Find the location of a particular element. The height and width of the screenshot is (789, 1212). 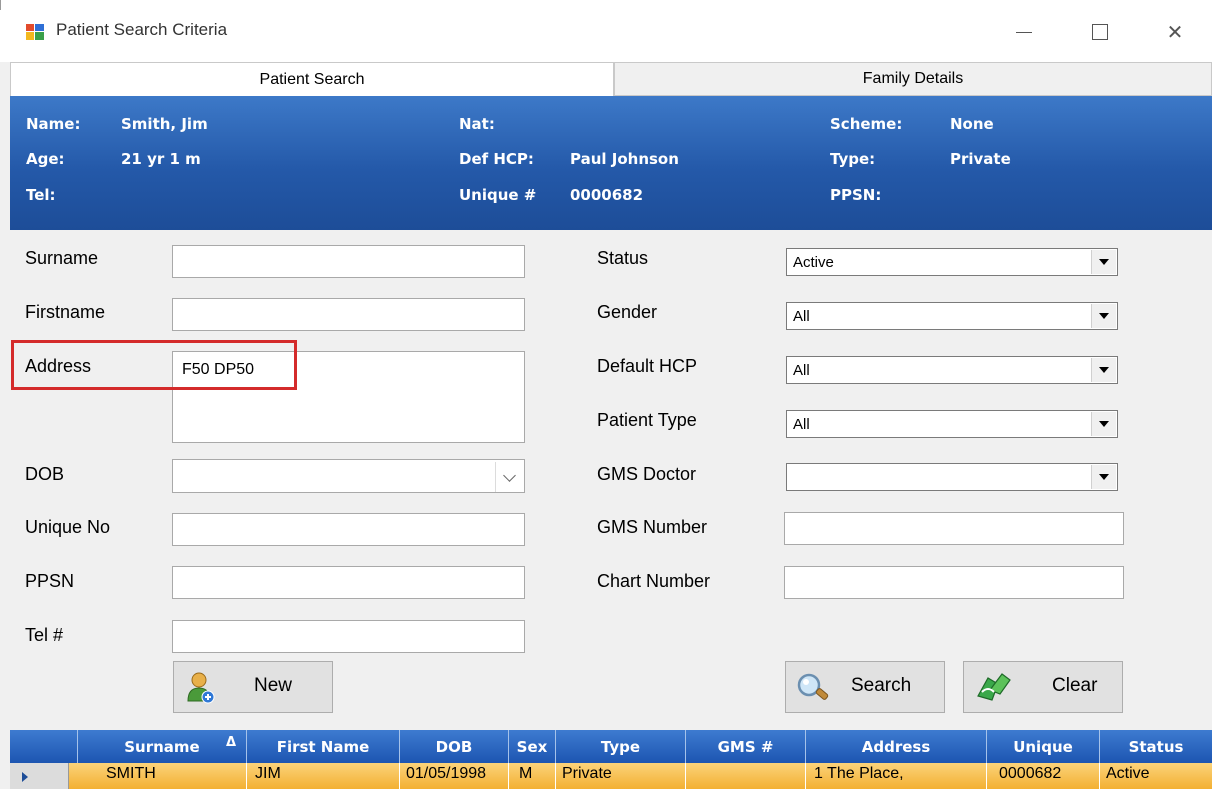

default-hcp-dropdown-button is located at coordinates (1103, 370).